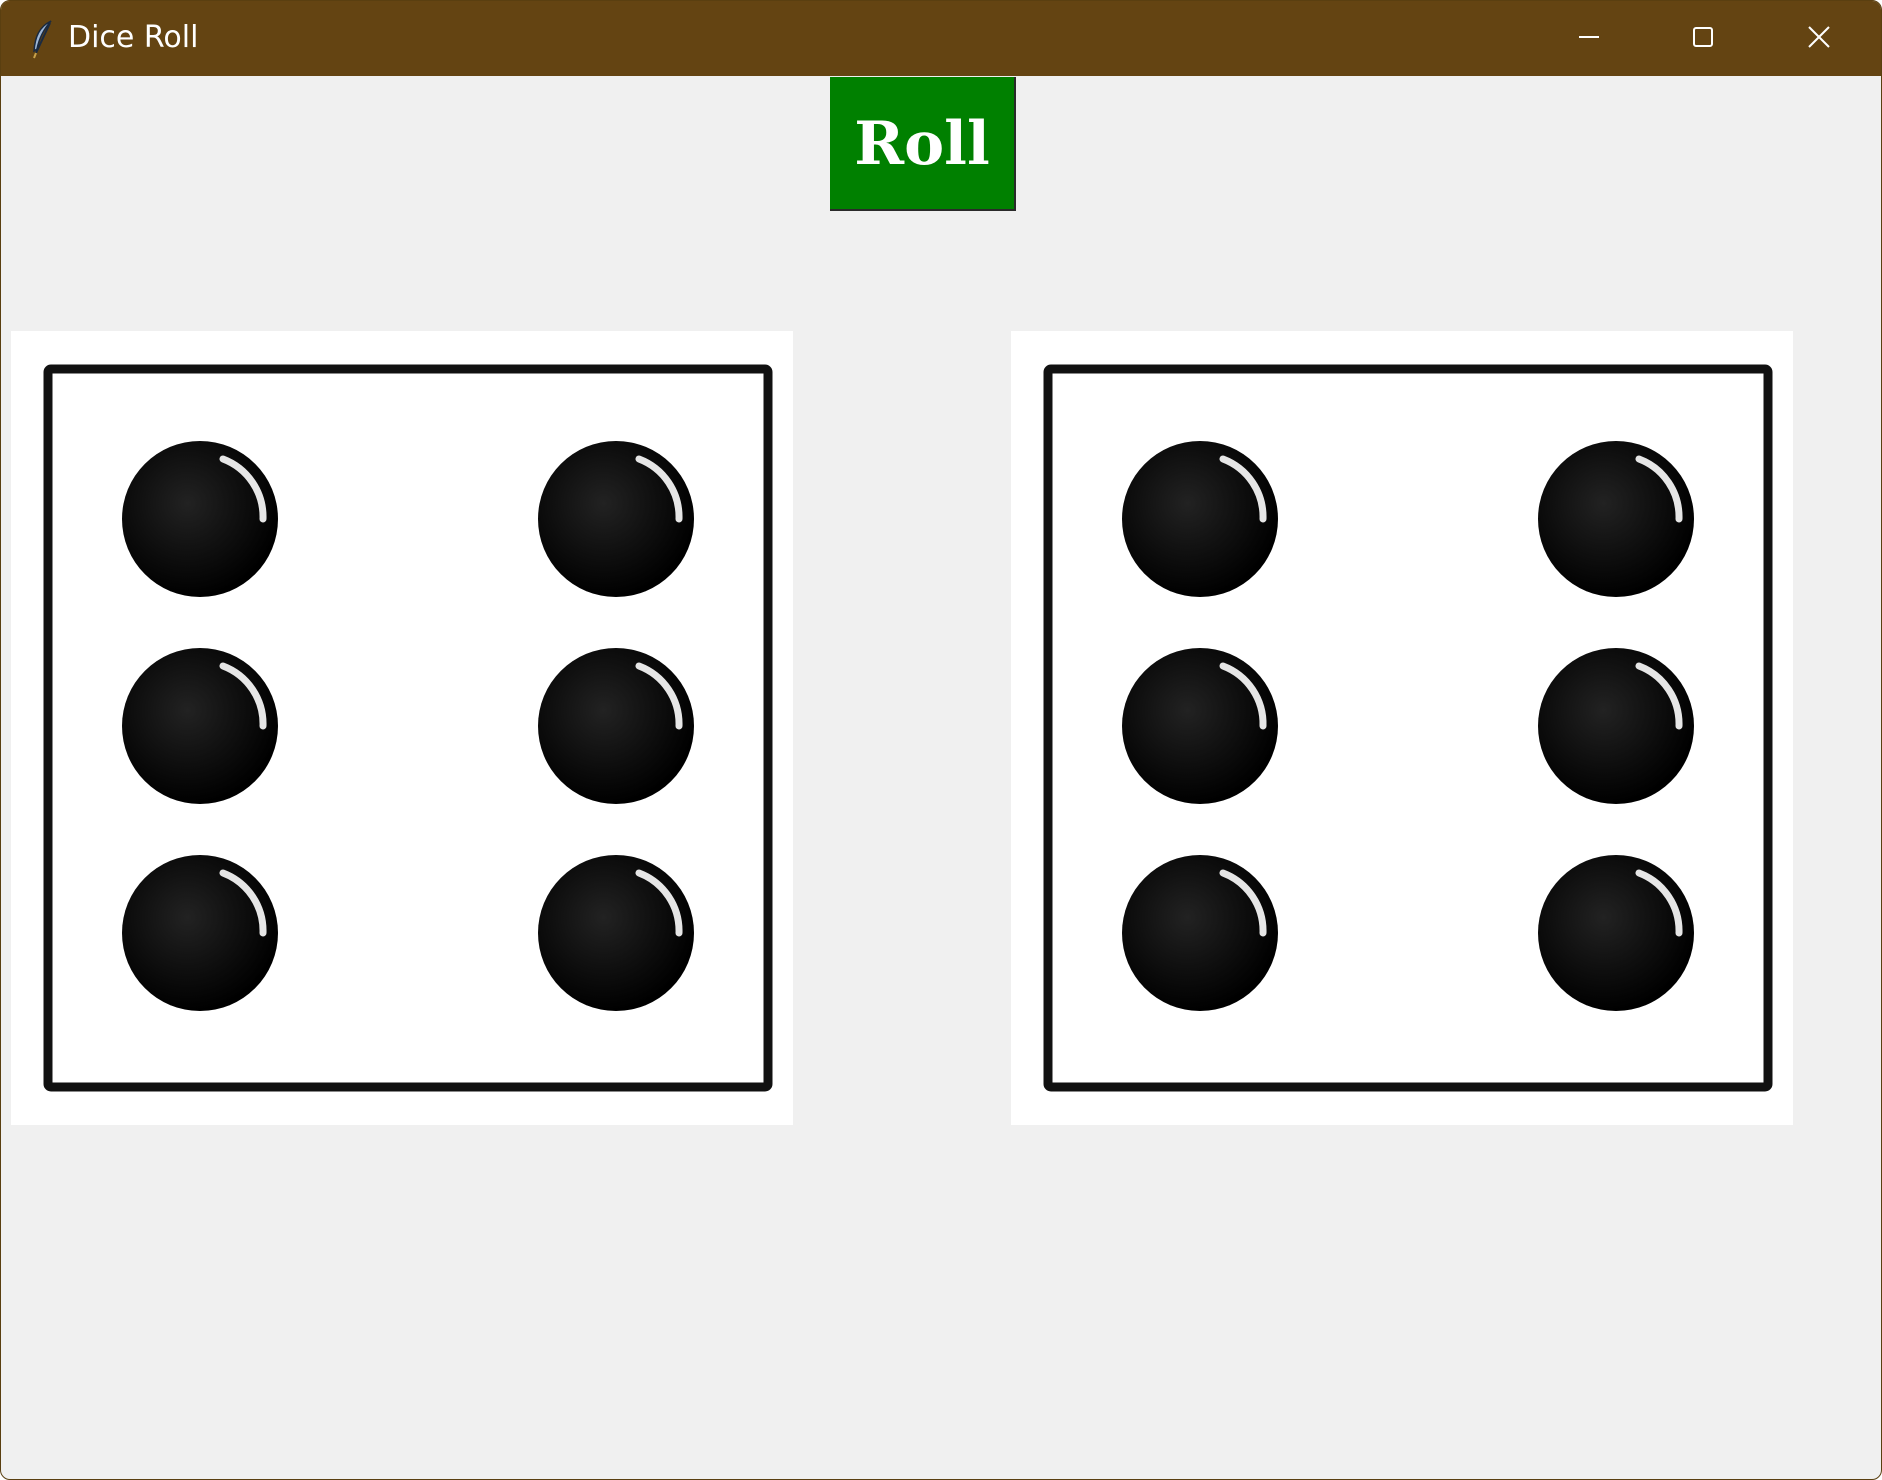  I want to click on minimize-icon, so click(1589, 37).